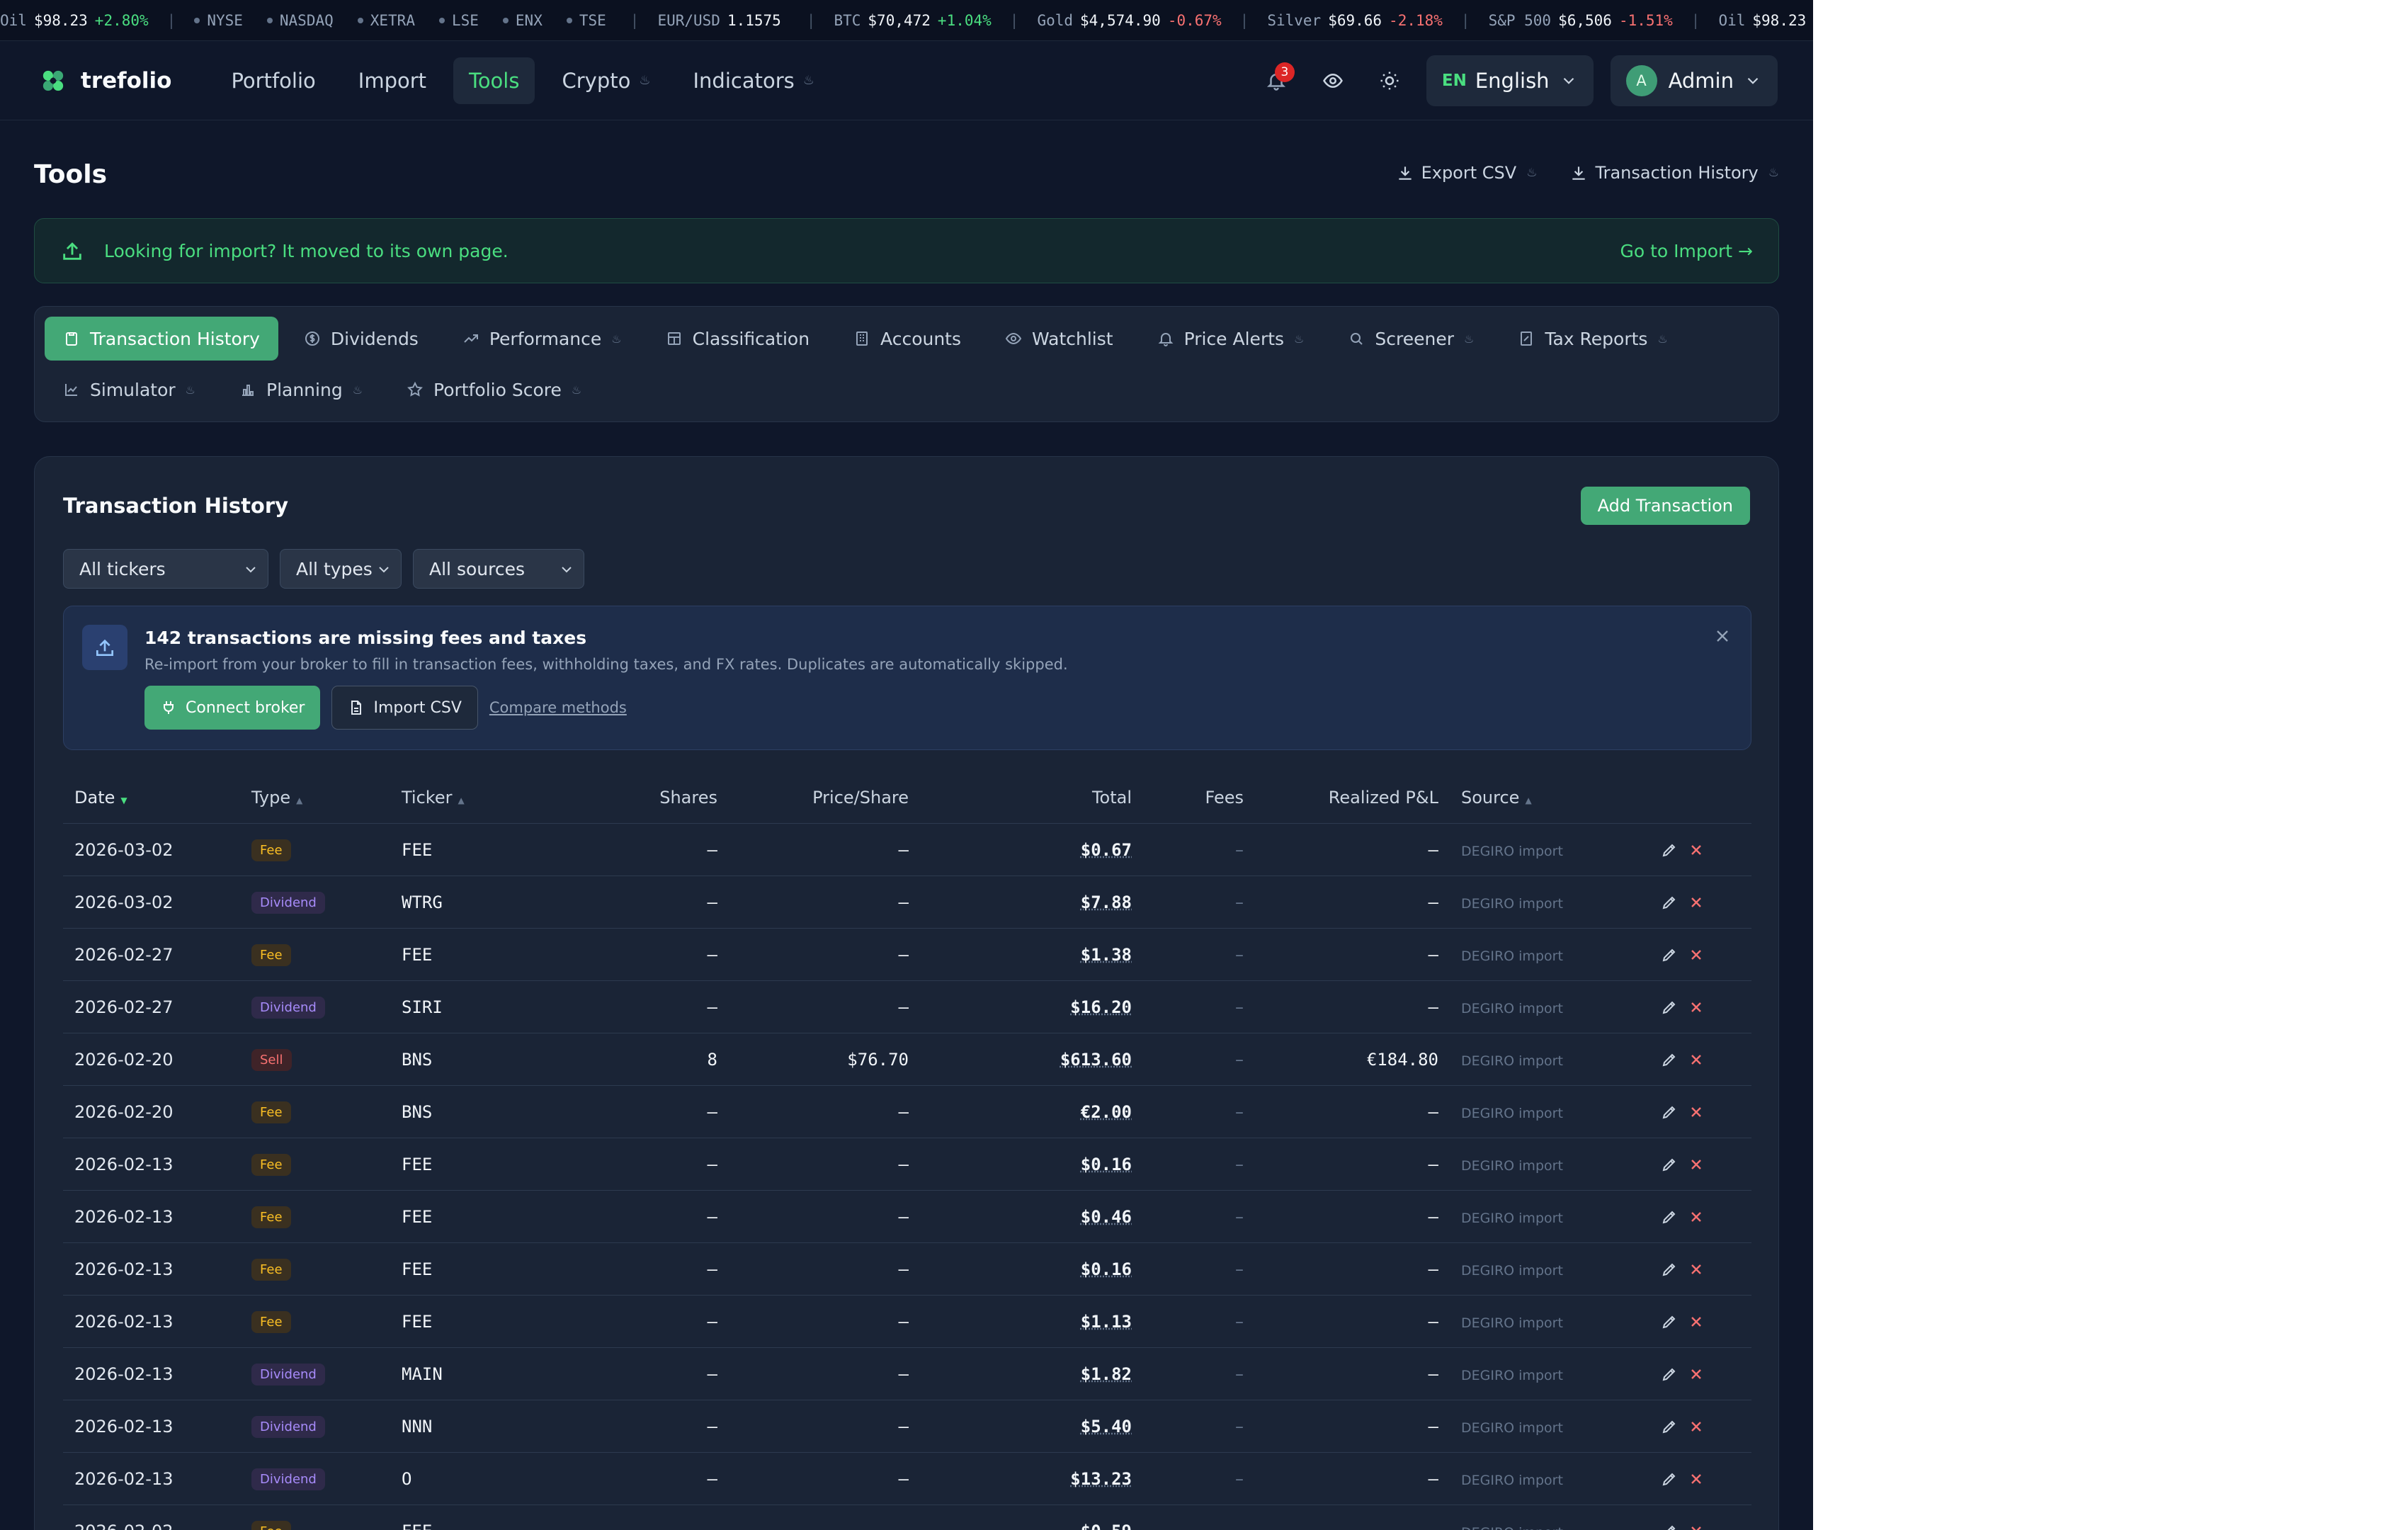 The image size is (2408, 1530). I want to click on total-value: $0.67, so click(1106, 850).